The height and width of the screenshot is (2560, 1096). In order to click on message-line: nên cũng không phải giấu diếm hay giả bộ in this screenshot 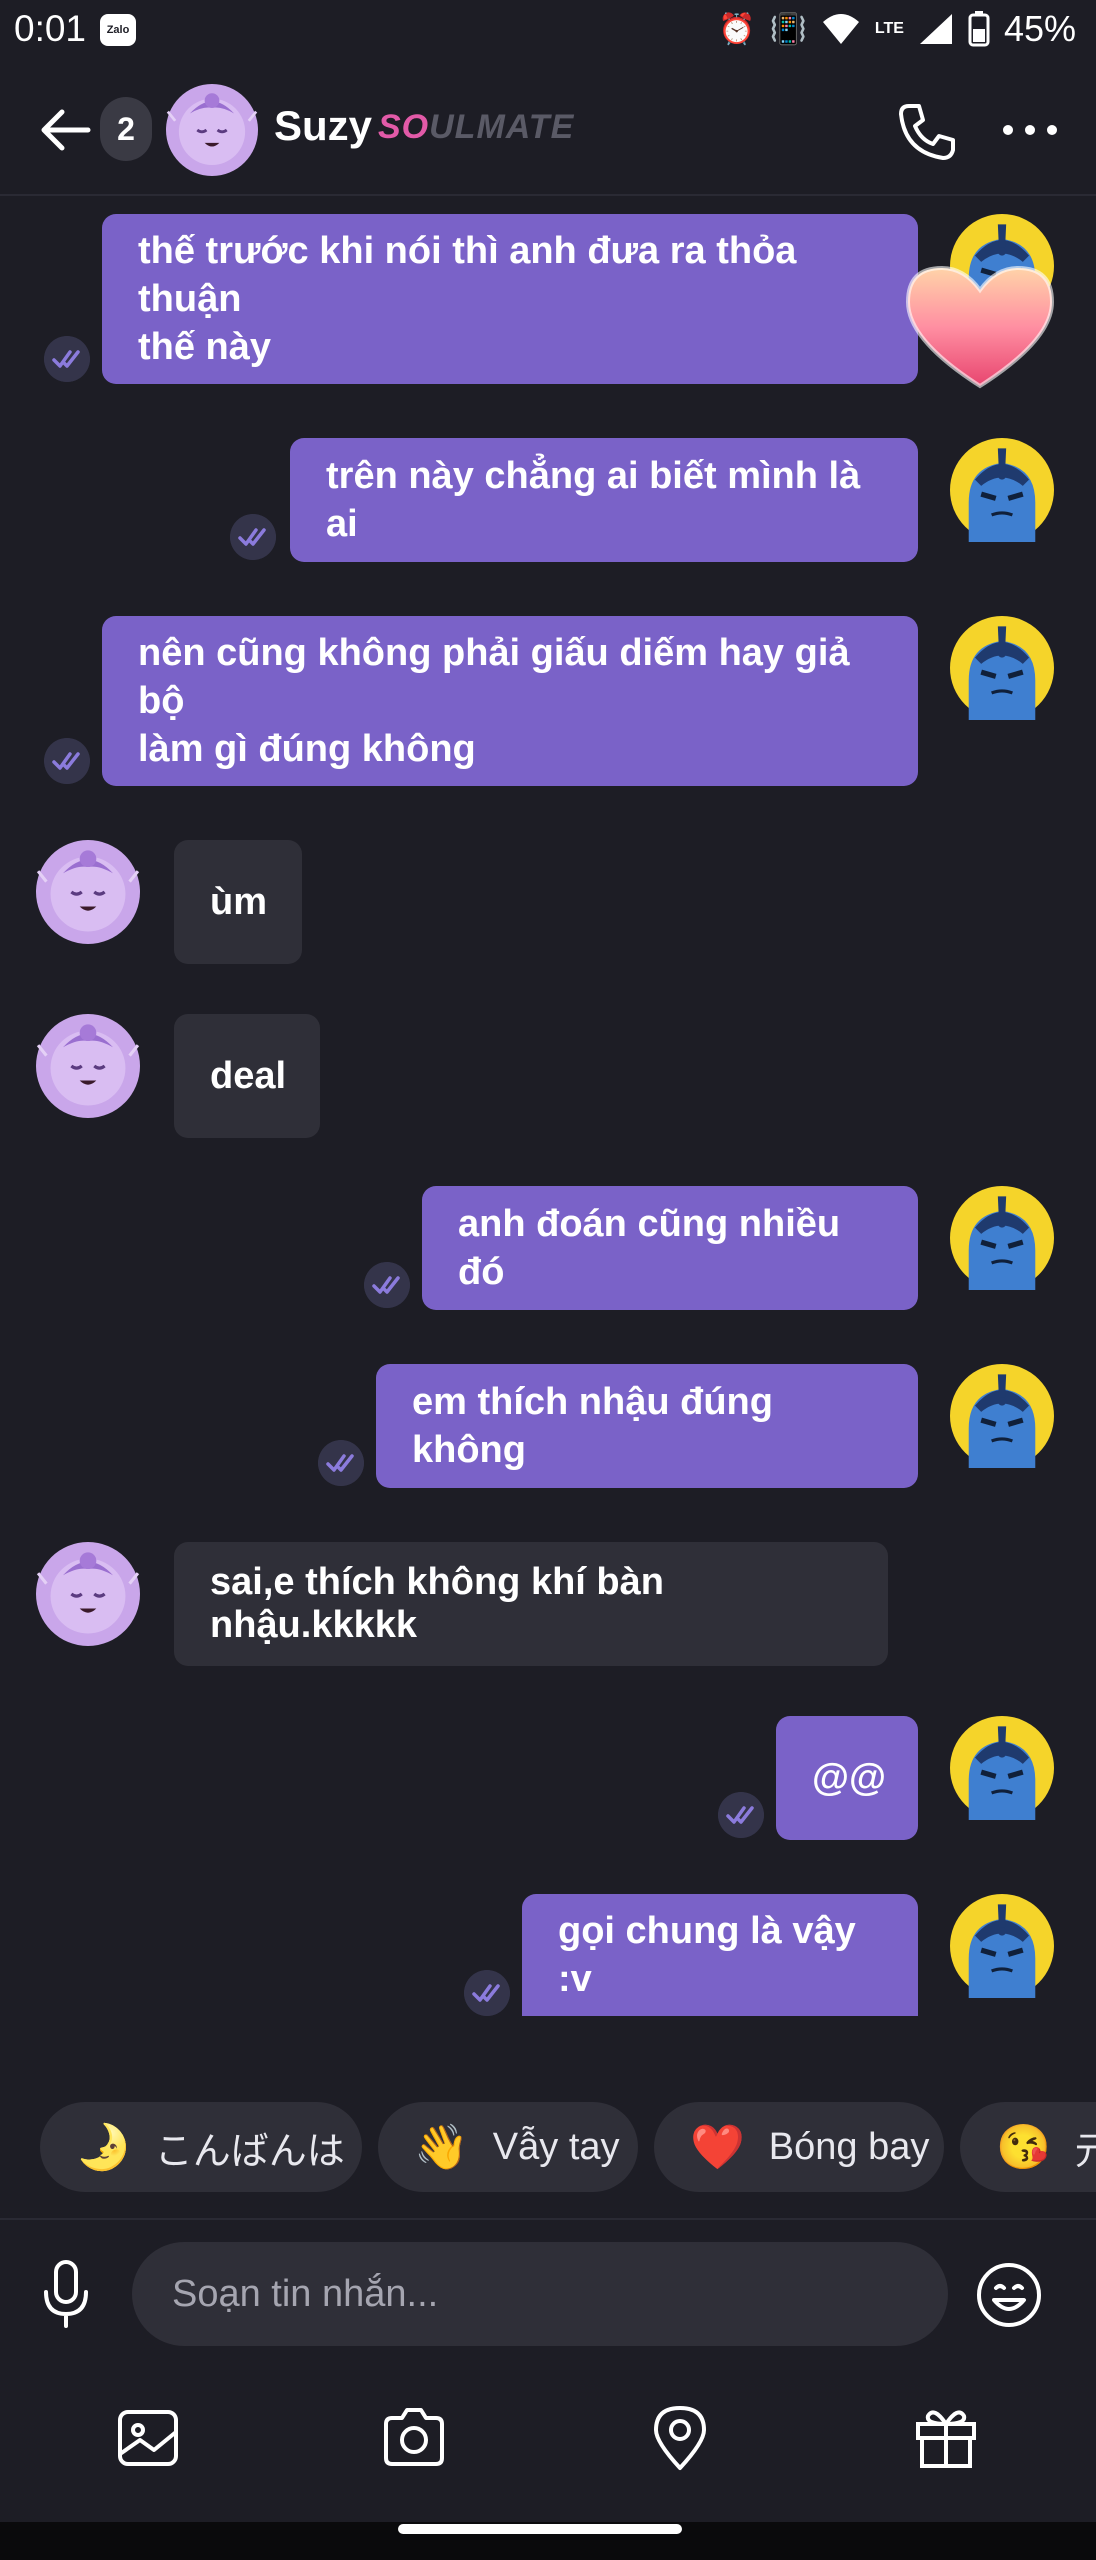, I will do `click(494, 677)`.